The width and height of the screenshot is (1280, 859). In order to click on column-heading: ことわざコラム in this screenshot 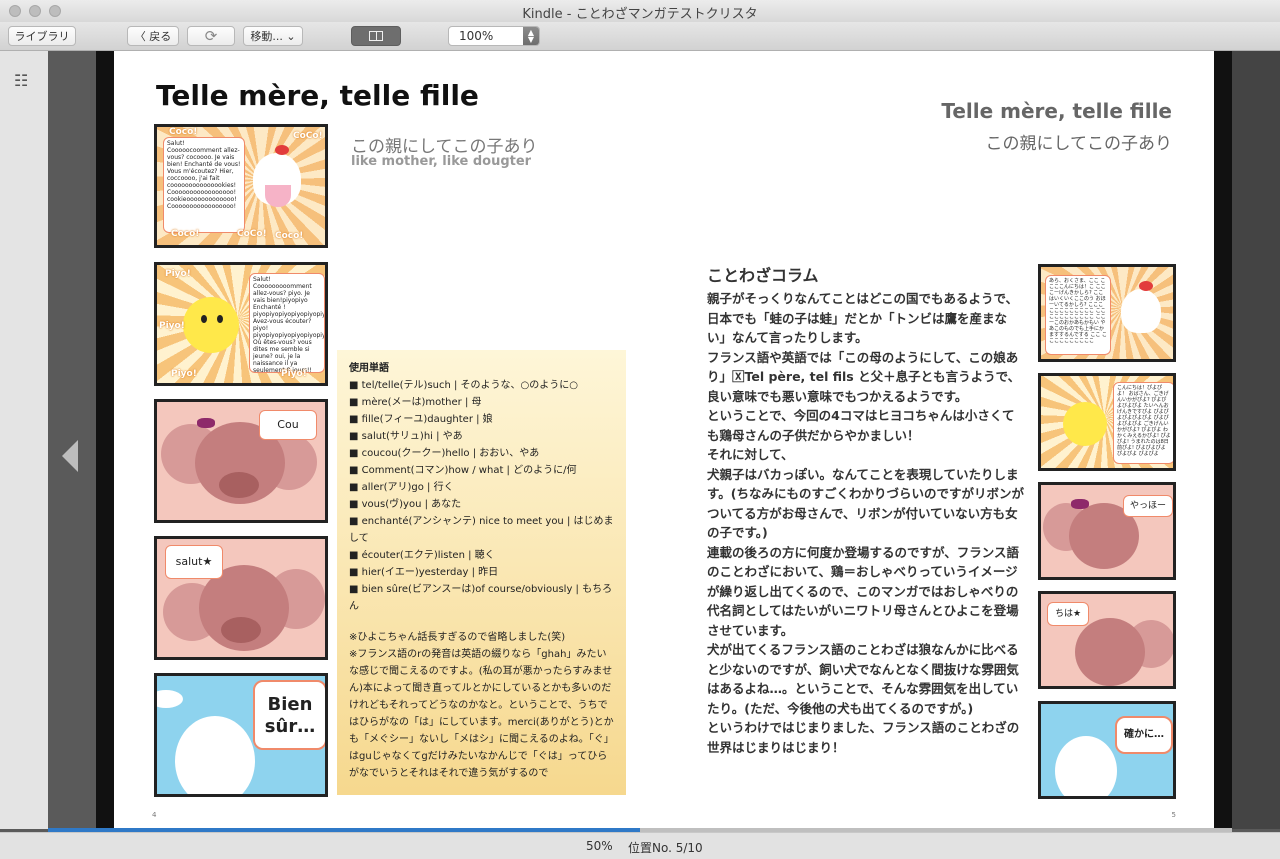, I will do `click(763, 275)`.